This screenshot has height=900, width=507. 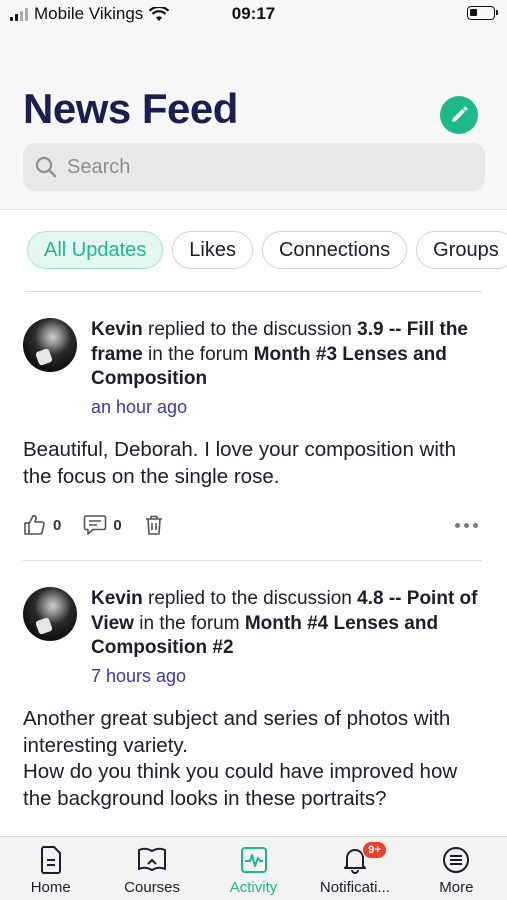 I want to click on comment-icon, so click(x=95, y=525).